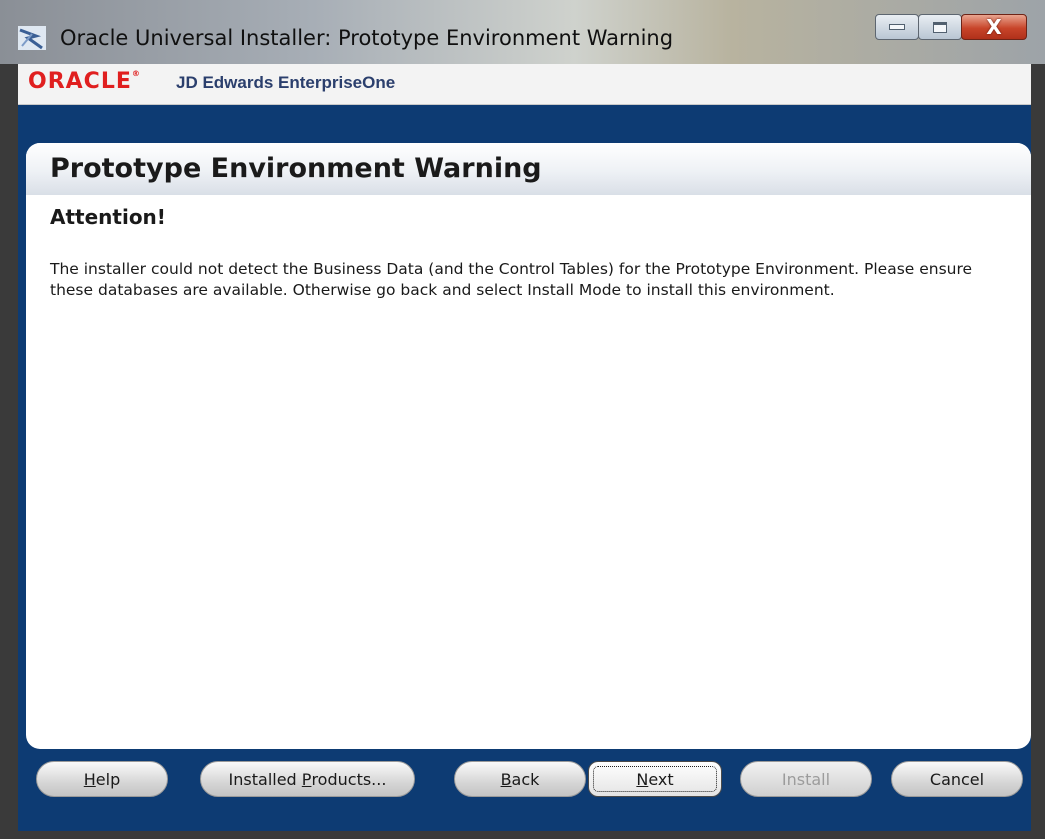 This screenshot has height=839, width=1045. I want to click on oracle-logo: ORACLE®, so click(84, 81).